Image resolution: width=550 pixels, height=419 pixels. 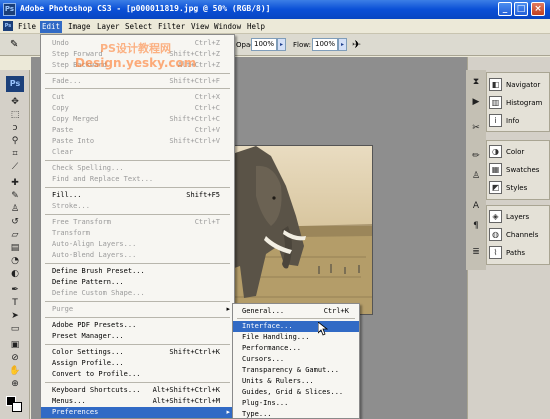 What do you see at coordinates (8, 26) in the screenshot?
I see `app-menu-icon: Ps` at bounding box center [8, 26].